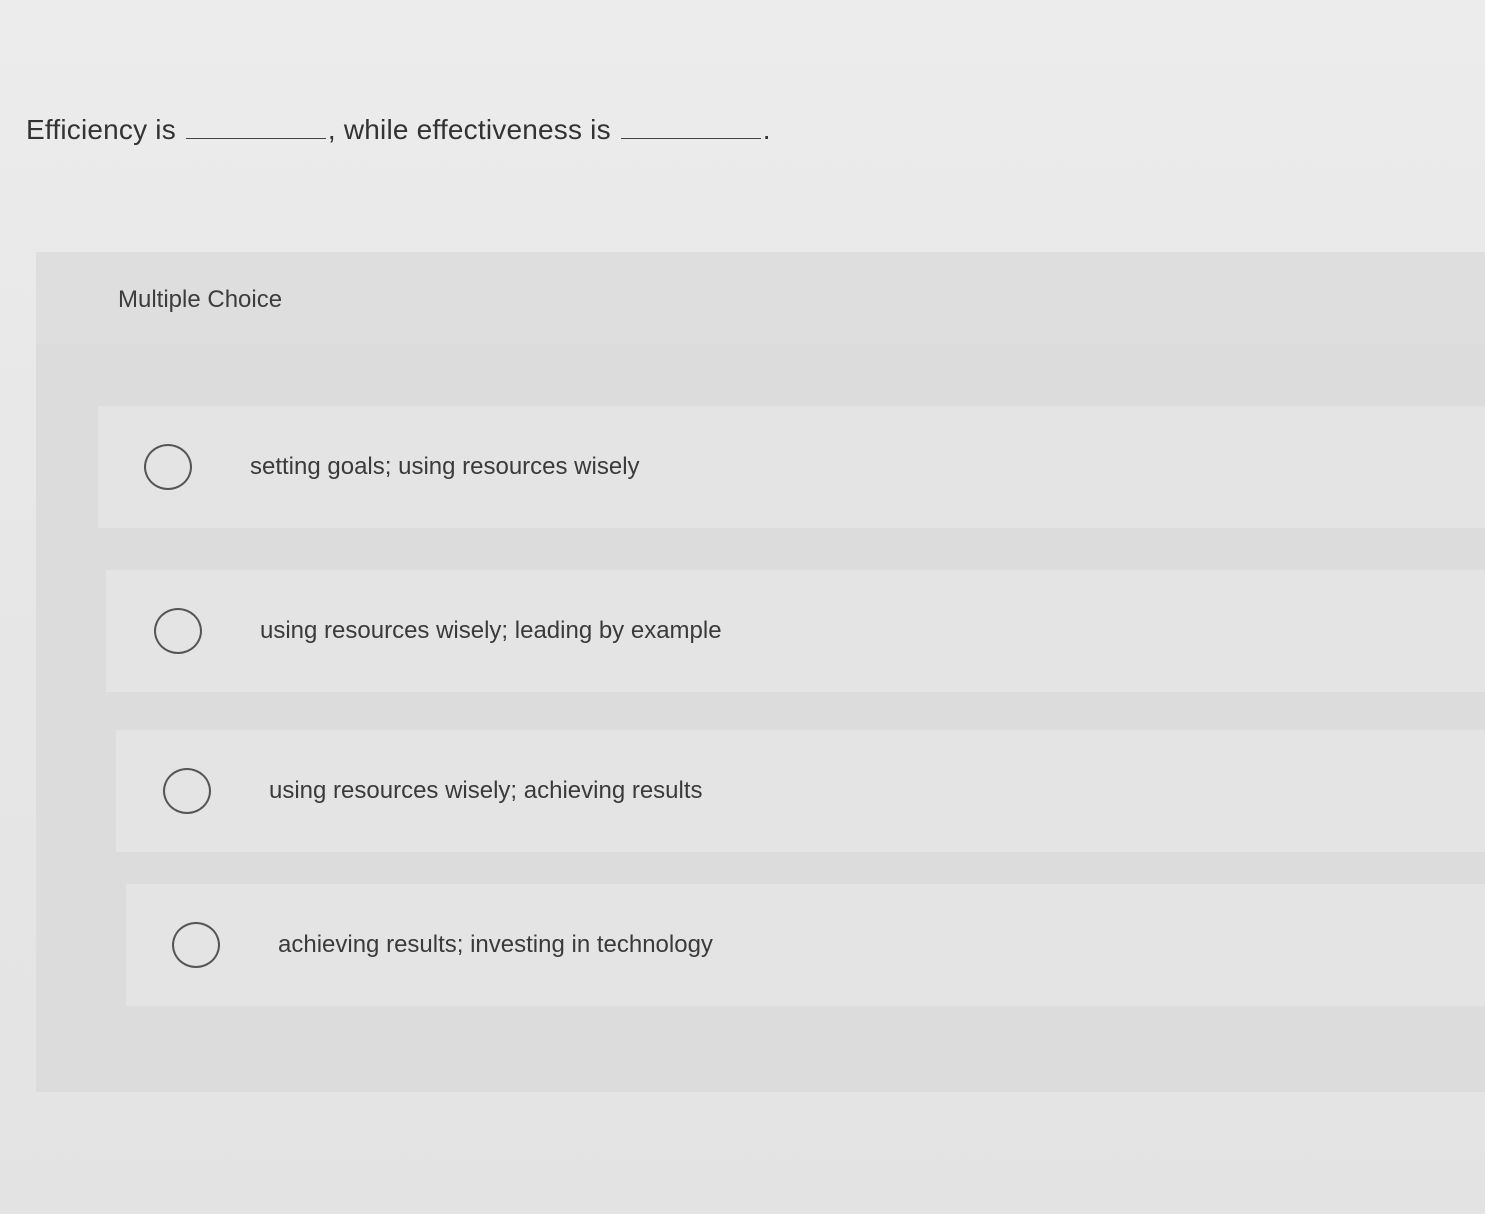  I want to click on question-prefix: Efficiency is, so click(101, 129).